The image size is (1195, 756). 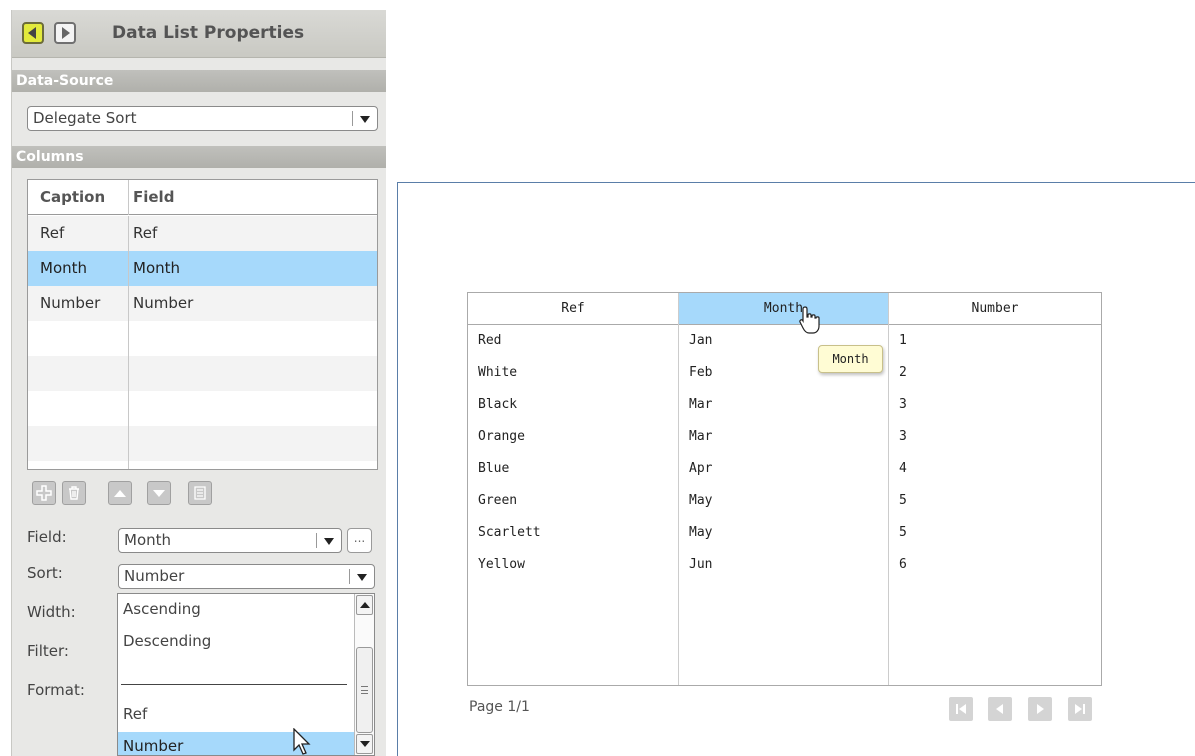 I want to click on dropdown-scrollbar, so click(x=364, y=674).